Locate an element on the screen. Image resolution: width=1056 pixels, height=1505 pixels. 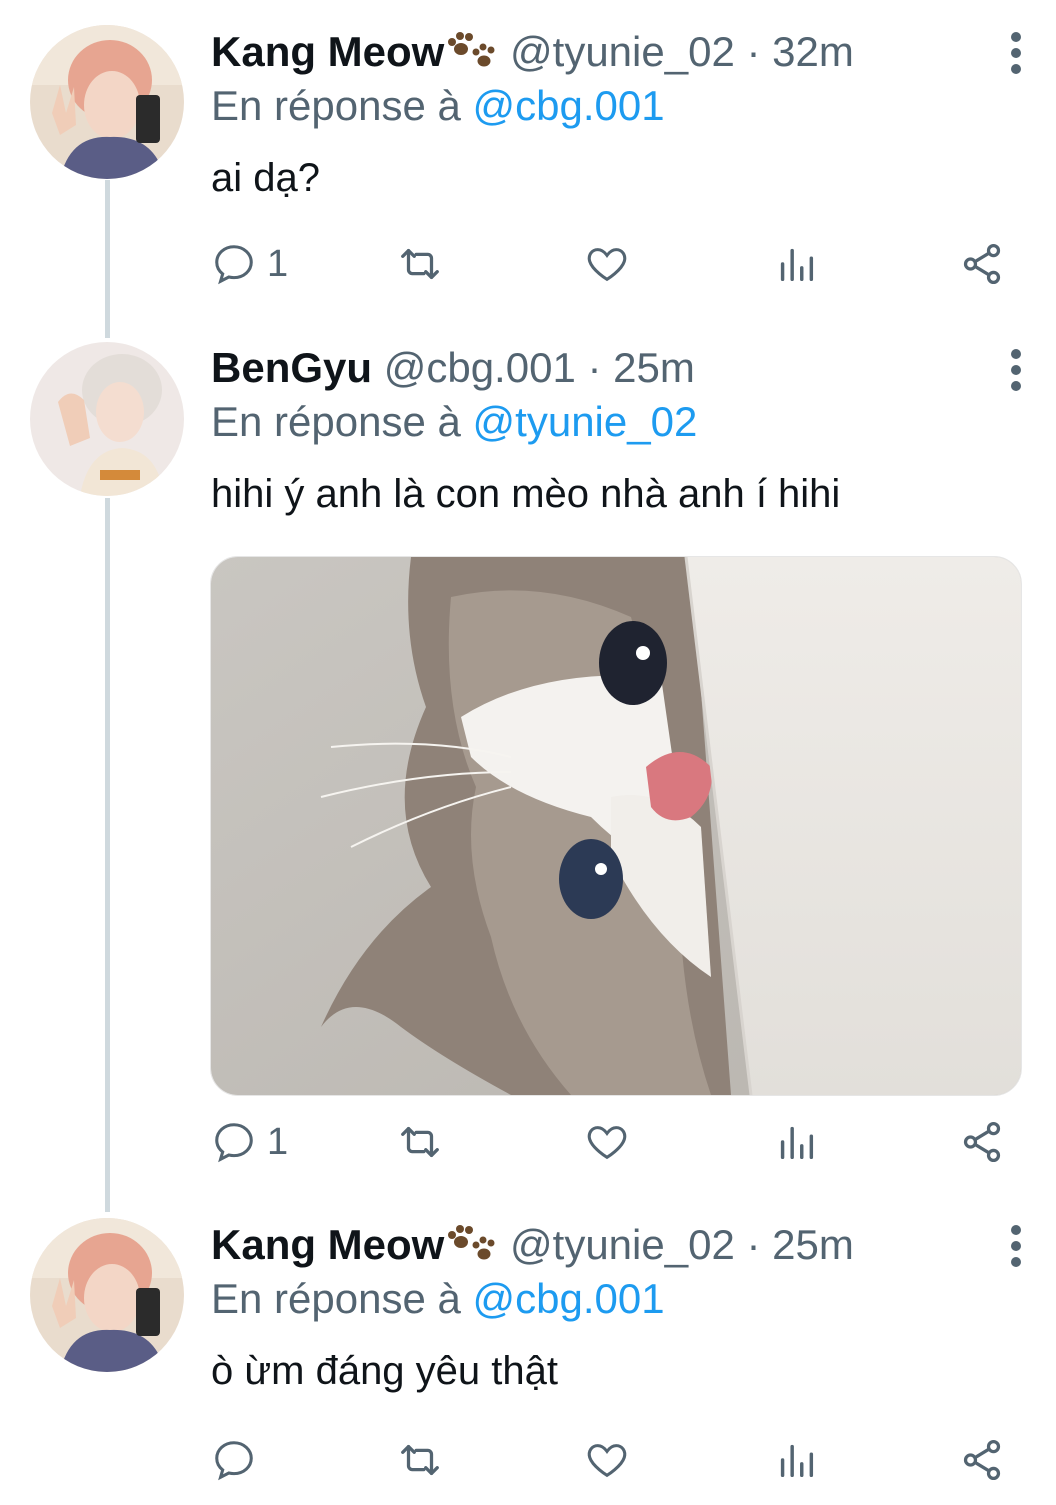
tweet-header: BenGyu @cbg.001 · 25m is located at coordinates (453, 368).